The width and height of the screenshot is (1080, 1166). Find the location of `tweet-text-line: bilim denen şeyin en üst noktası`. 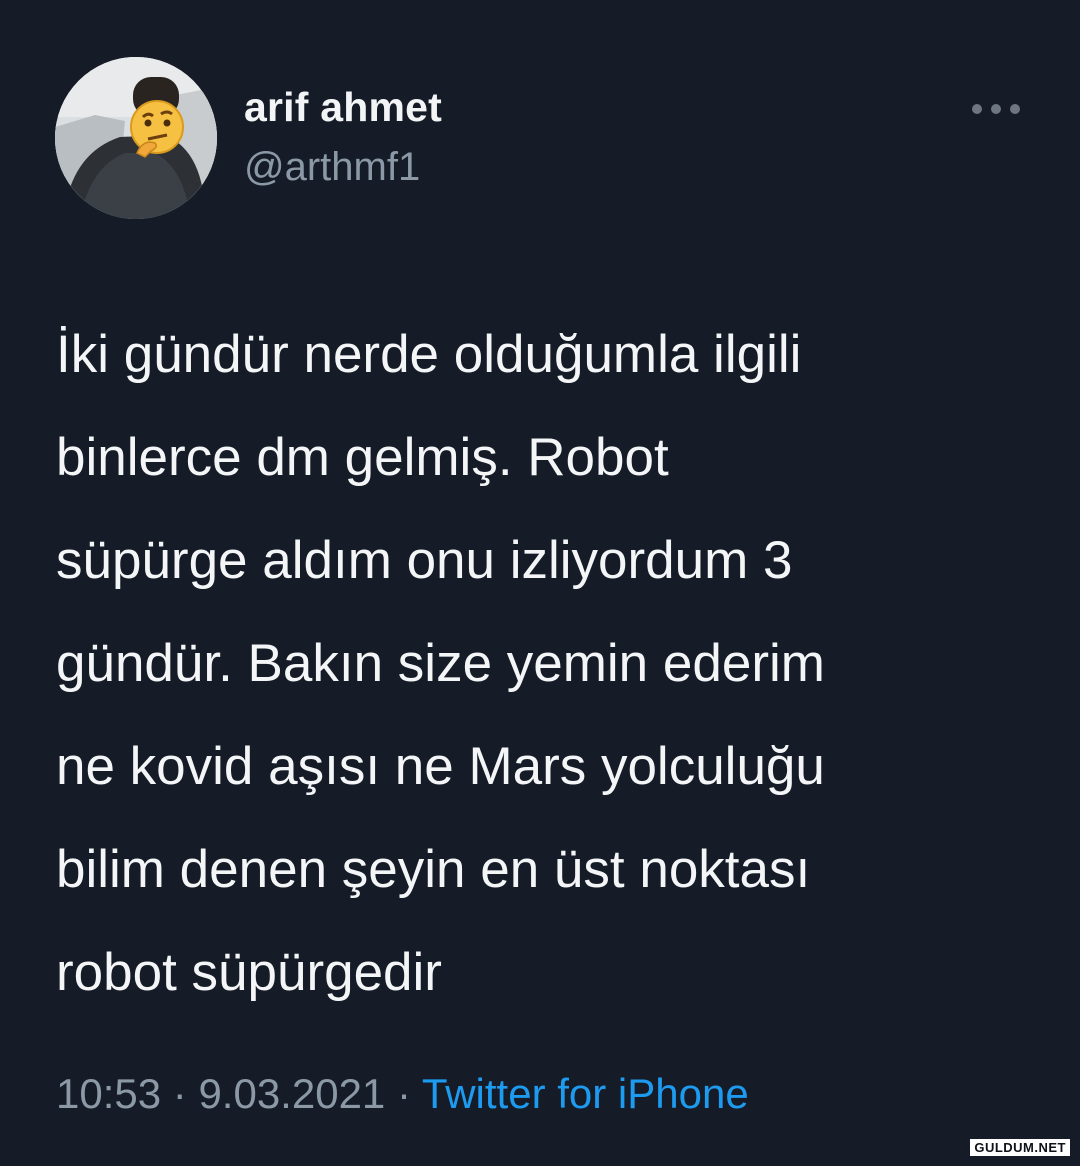

tweet-text-line: bilim denen şeyin en üst noktası is located at coordinates (433, 869).